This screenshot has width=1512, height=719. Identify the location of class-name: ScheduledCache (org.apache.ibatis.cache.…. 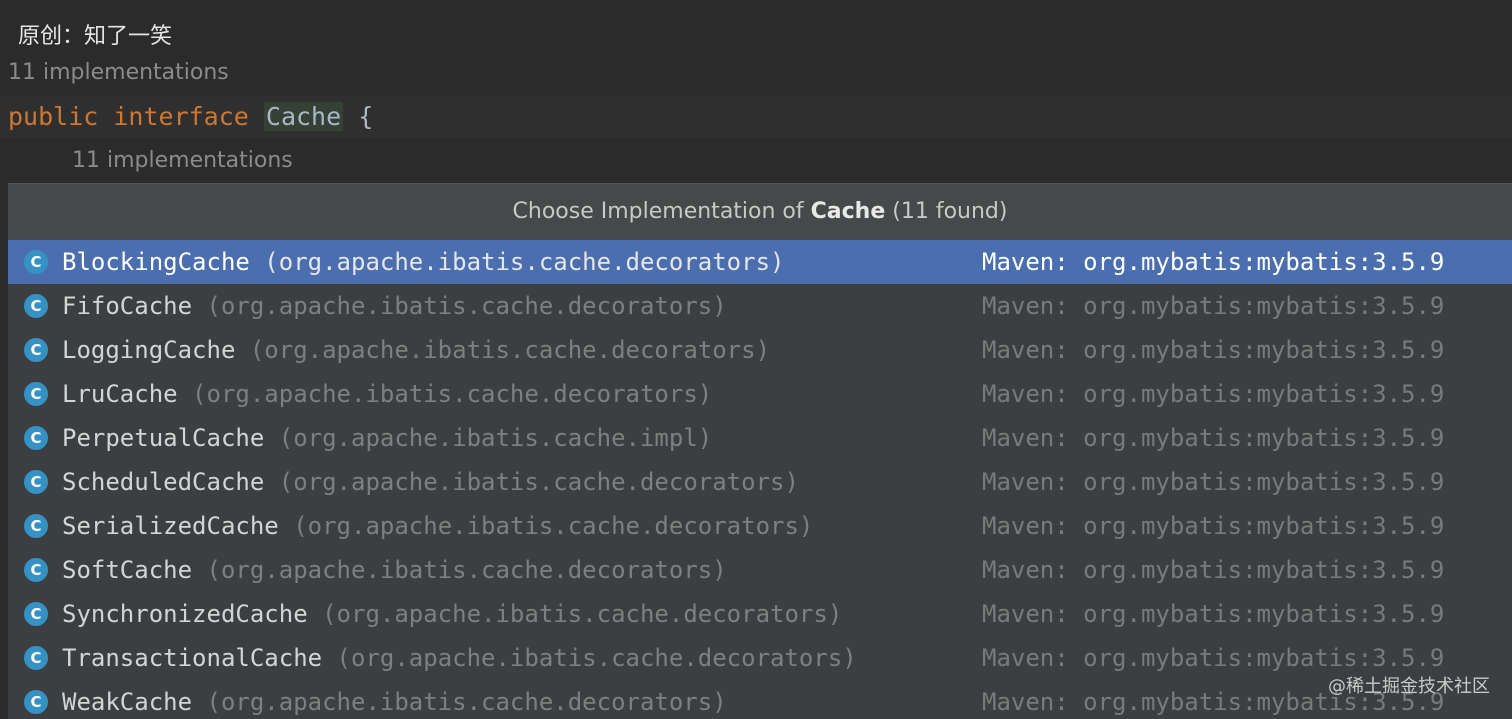
(430, 482).